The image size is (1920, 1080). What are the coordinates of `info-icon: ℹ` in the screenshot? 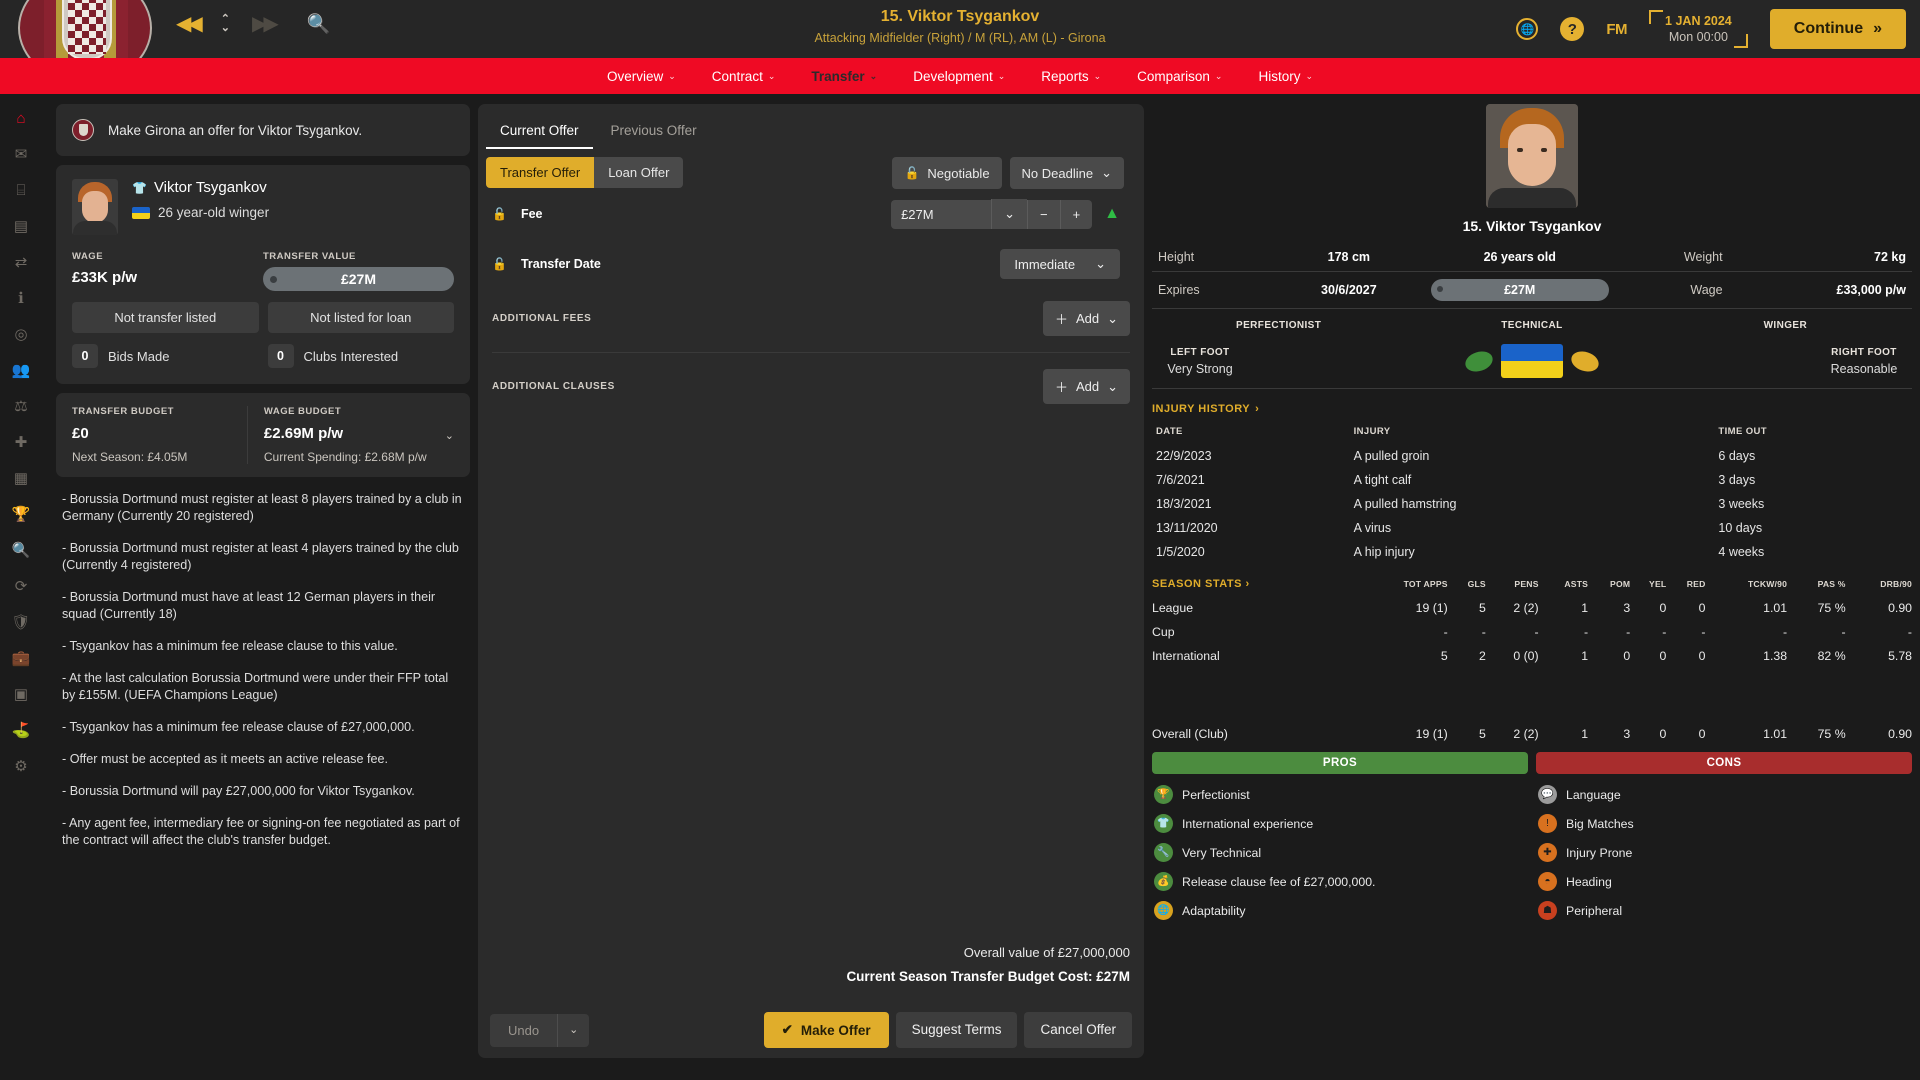 It's located at (21, 298).